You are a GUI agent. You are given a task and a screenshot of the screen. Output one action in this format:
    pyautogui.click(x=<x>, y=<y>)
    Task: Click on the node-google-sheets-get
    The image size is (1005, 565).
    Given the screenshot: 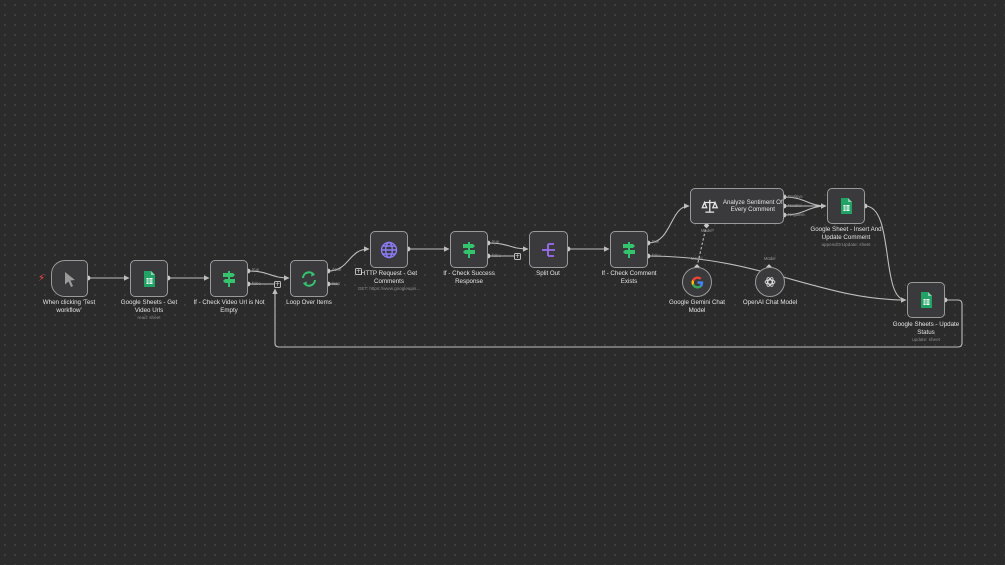 What is the action you would take?
    pyautogui.click(x=149, y=278)
    